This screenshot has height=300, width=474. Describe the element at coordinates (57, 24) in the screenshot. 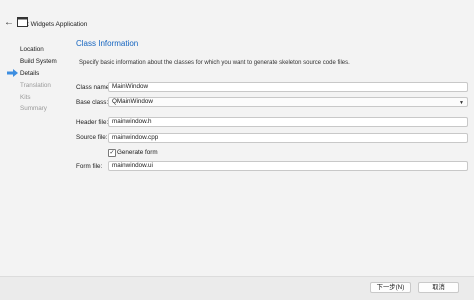

I see `window-title: t Widgets Application` at that location.